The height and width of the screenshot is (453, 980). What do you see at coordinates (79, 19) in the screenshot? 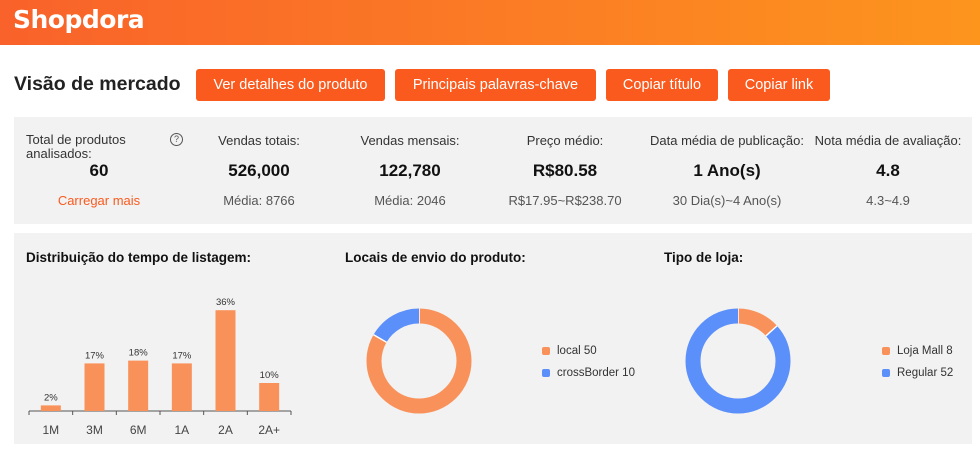
I see `brand-logo: Shopdora` at bounding box center [79, 19].